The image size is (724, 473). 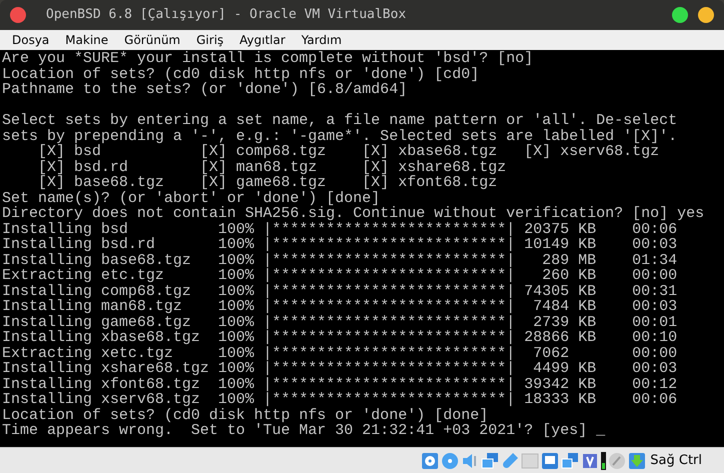 I want to click on console-line: [X] base68.tgz [X] game68.tgz [X] xfont68.tgz, so click(x=267, y=182).